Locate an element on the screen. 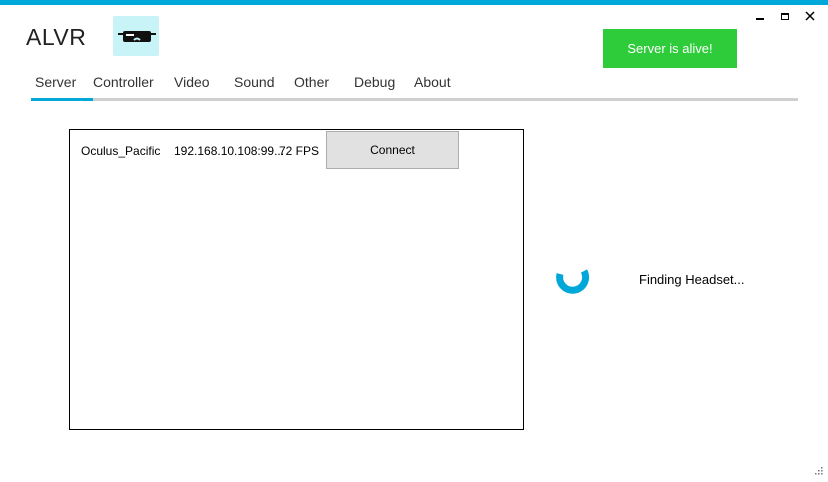 This screenshot has height=482, width=828. tab-server: Server is located at coordinates (55, 82).